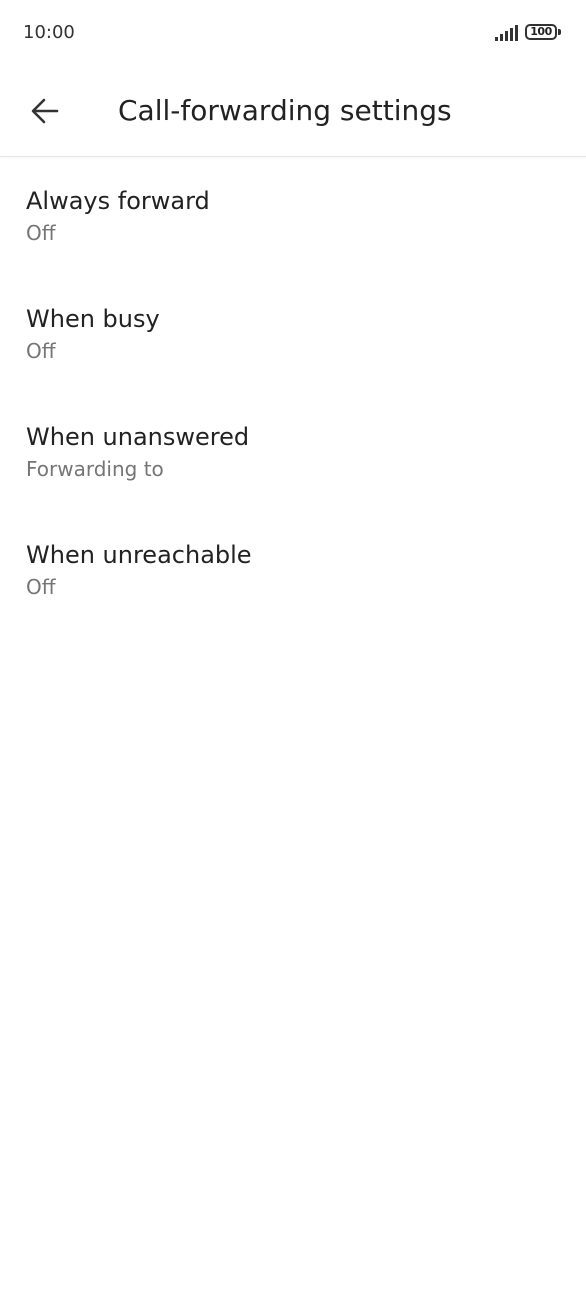 The image size is (586, 1314). I want to click on setting-when-unanswered: When unanswered Forwarding to, so click(293, 452).